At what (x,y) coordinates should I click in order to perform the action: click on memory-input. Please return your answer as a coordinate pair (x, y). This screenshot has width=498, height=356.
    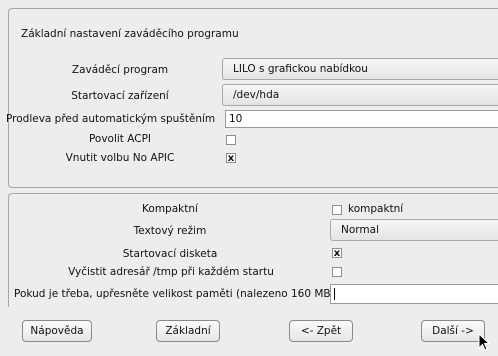
    Looking at the image, I should click on (414, 294).